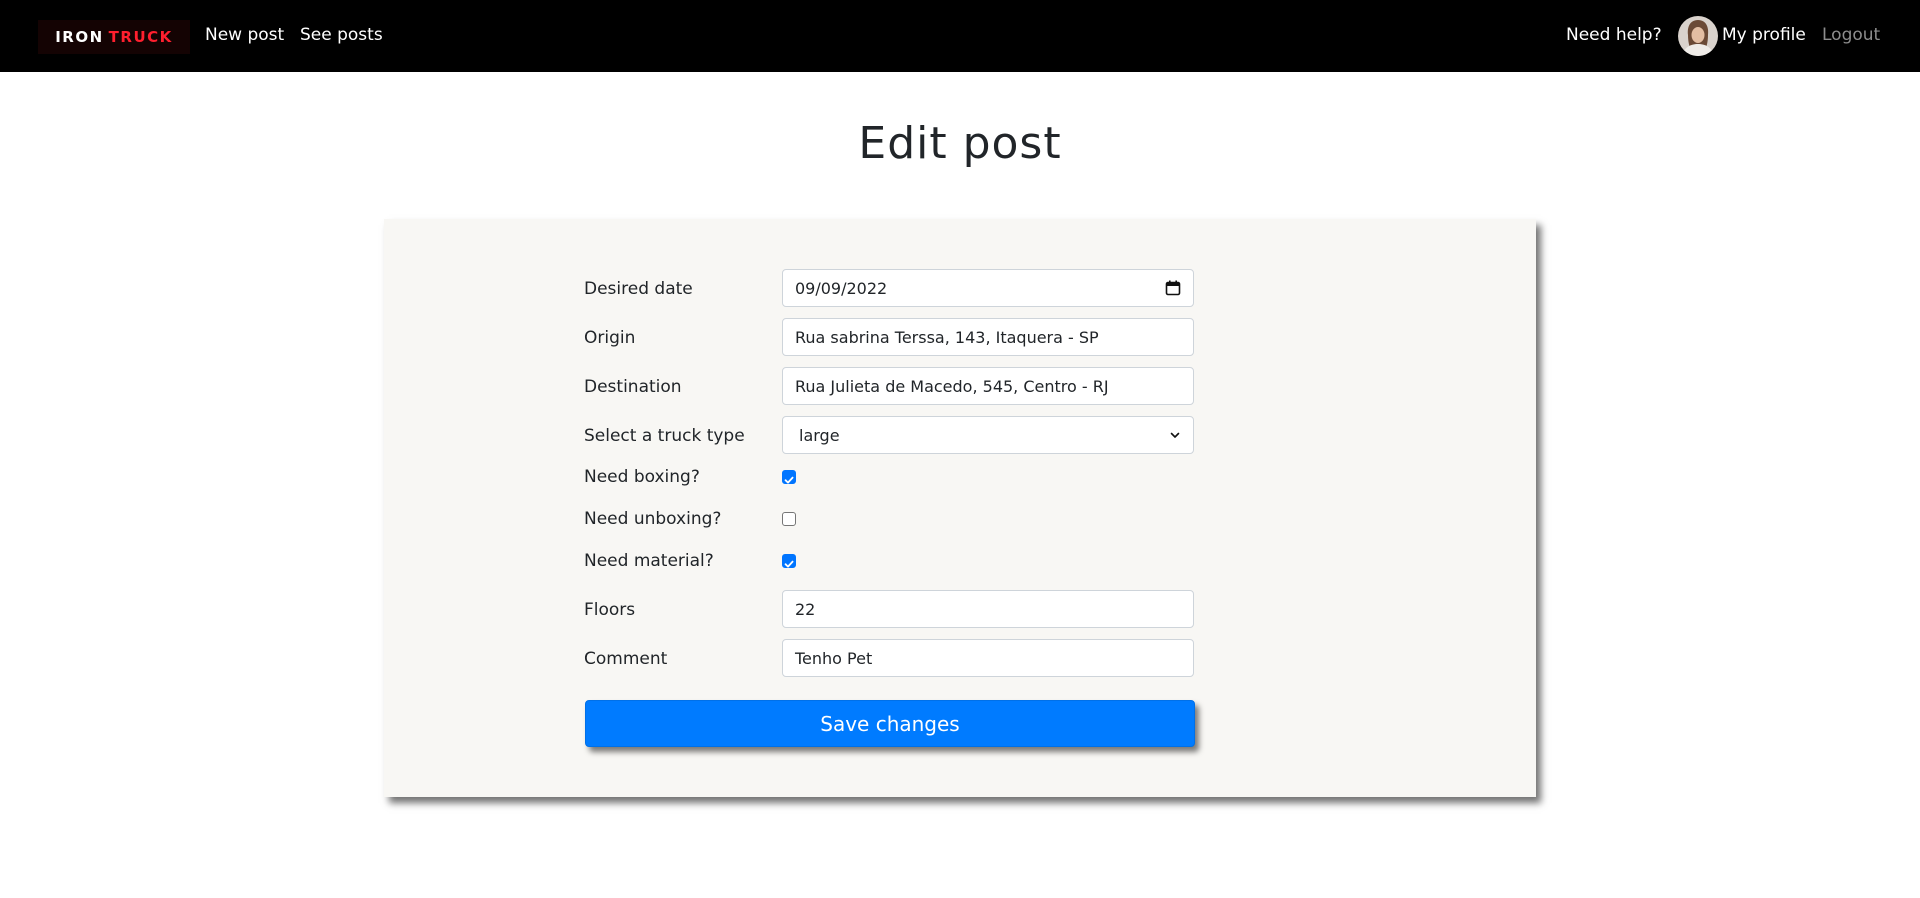  What do you see at coordinates (890, 723) in the screenshot?
I see `save-changes-button: Save changes` at bounding box center [890, 723].